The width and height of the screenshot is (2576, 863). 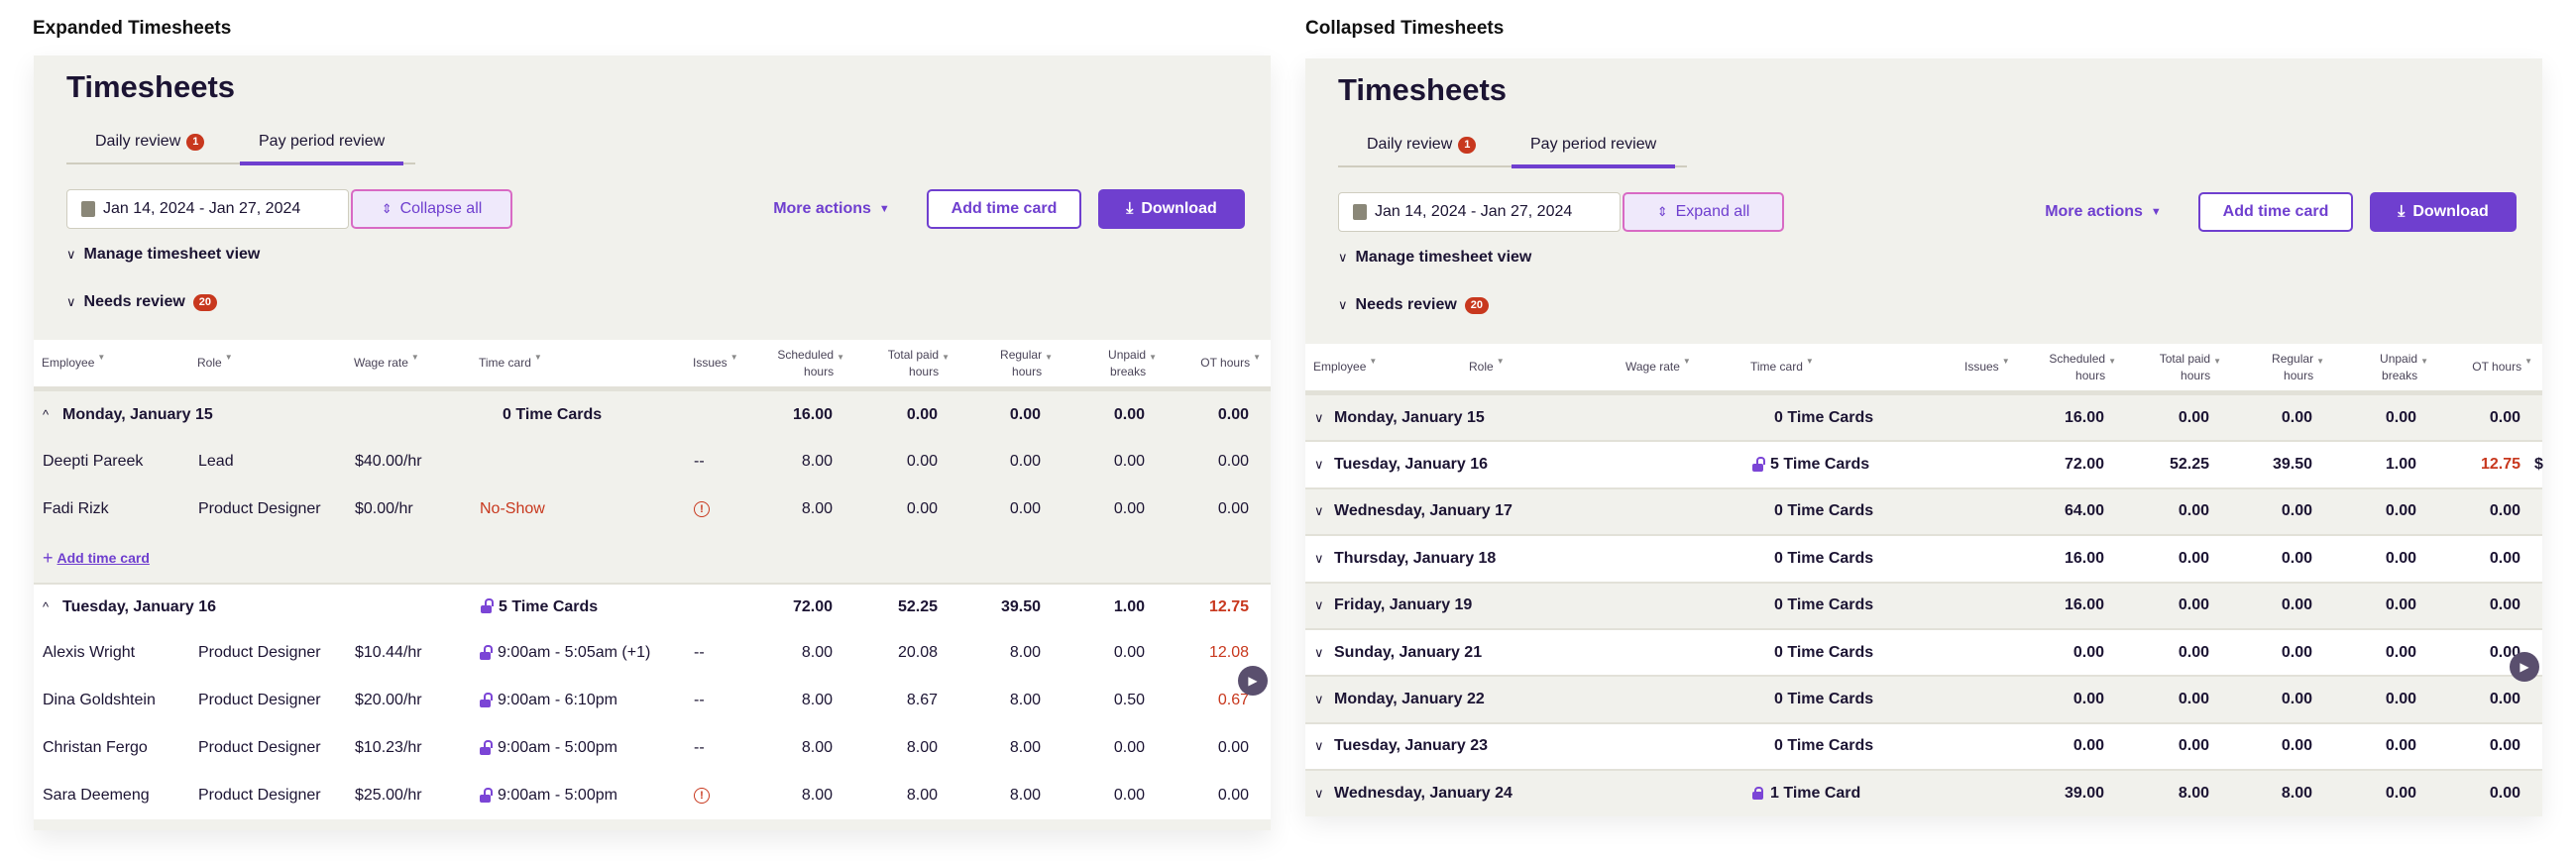 I want to click on caption-expanded: Expanded Timesheets, so click(x=132, y=28).